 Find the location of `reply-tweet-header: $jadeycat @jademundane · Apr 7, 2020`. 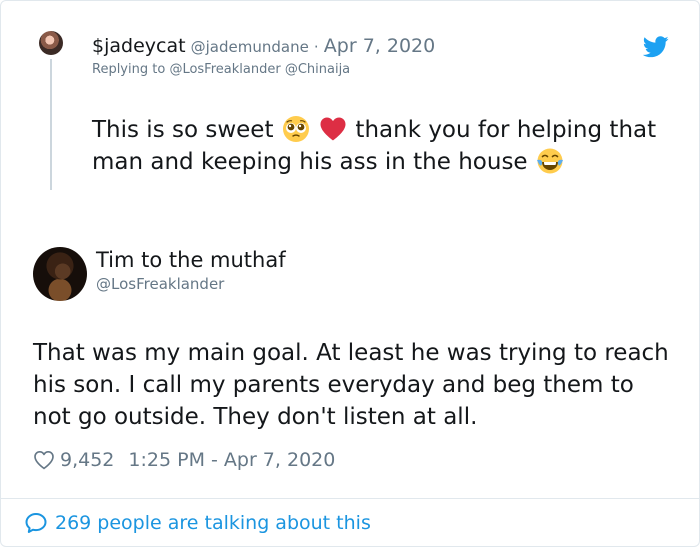

reply-tweet-header: $jadeycat @jademundane · Apr 7, 2020 is located at coordinates (263, 46).